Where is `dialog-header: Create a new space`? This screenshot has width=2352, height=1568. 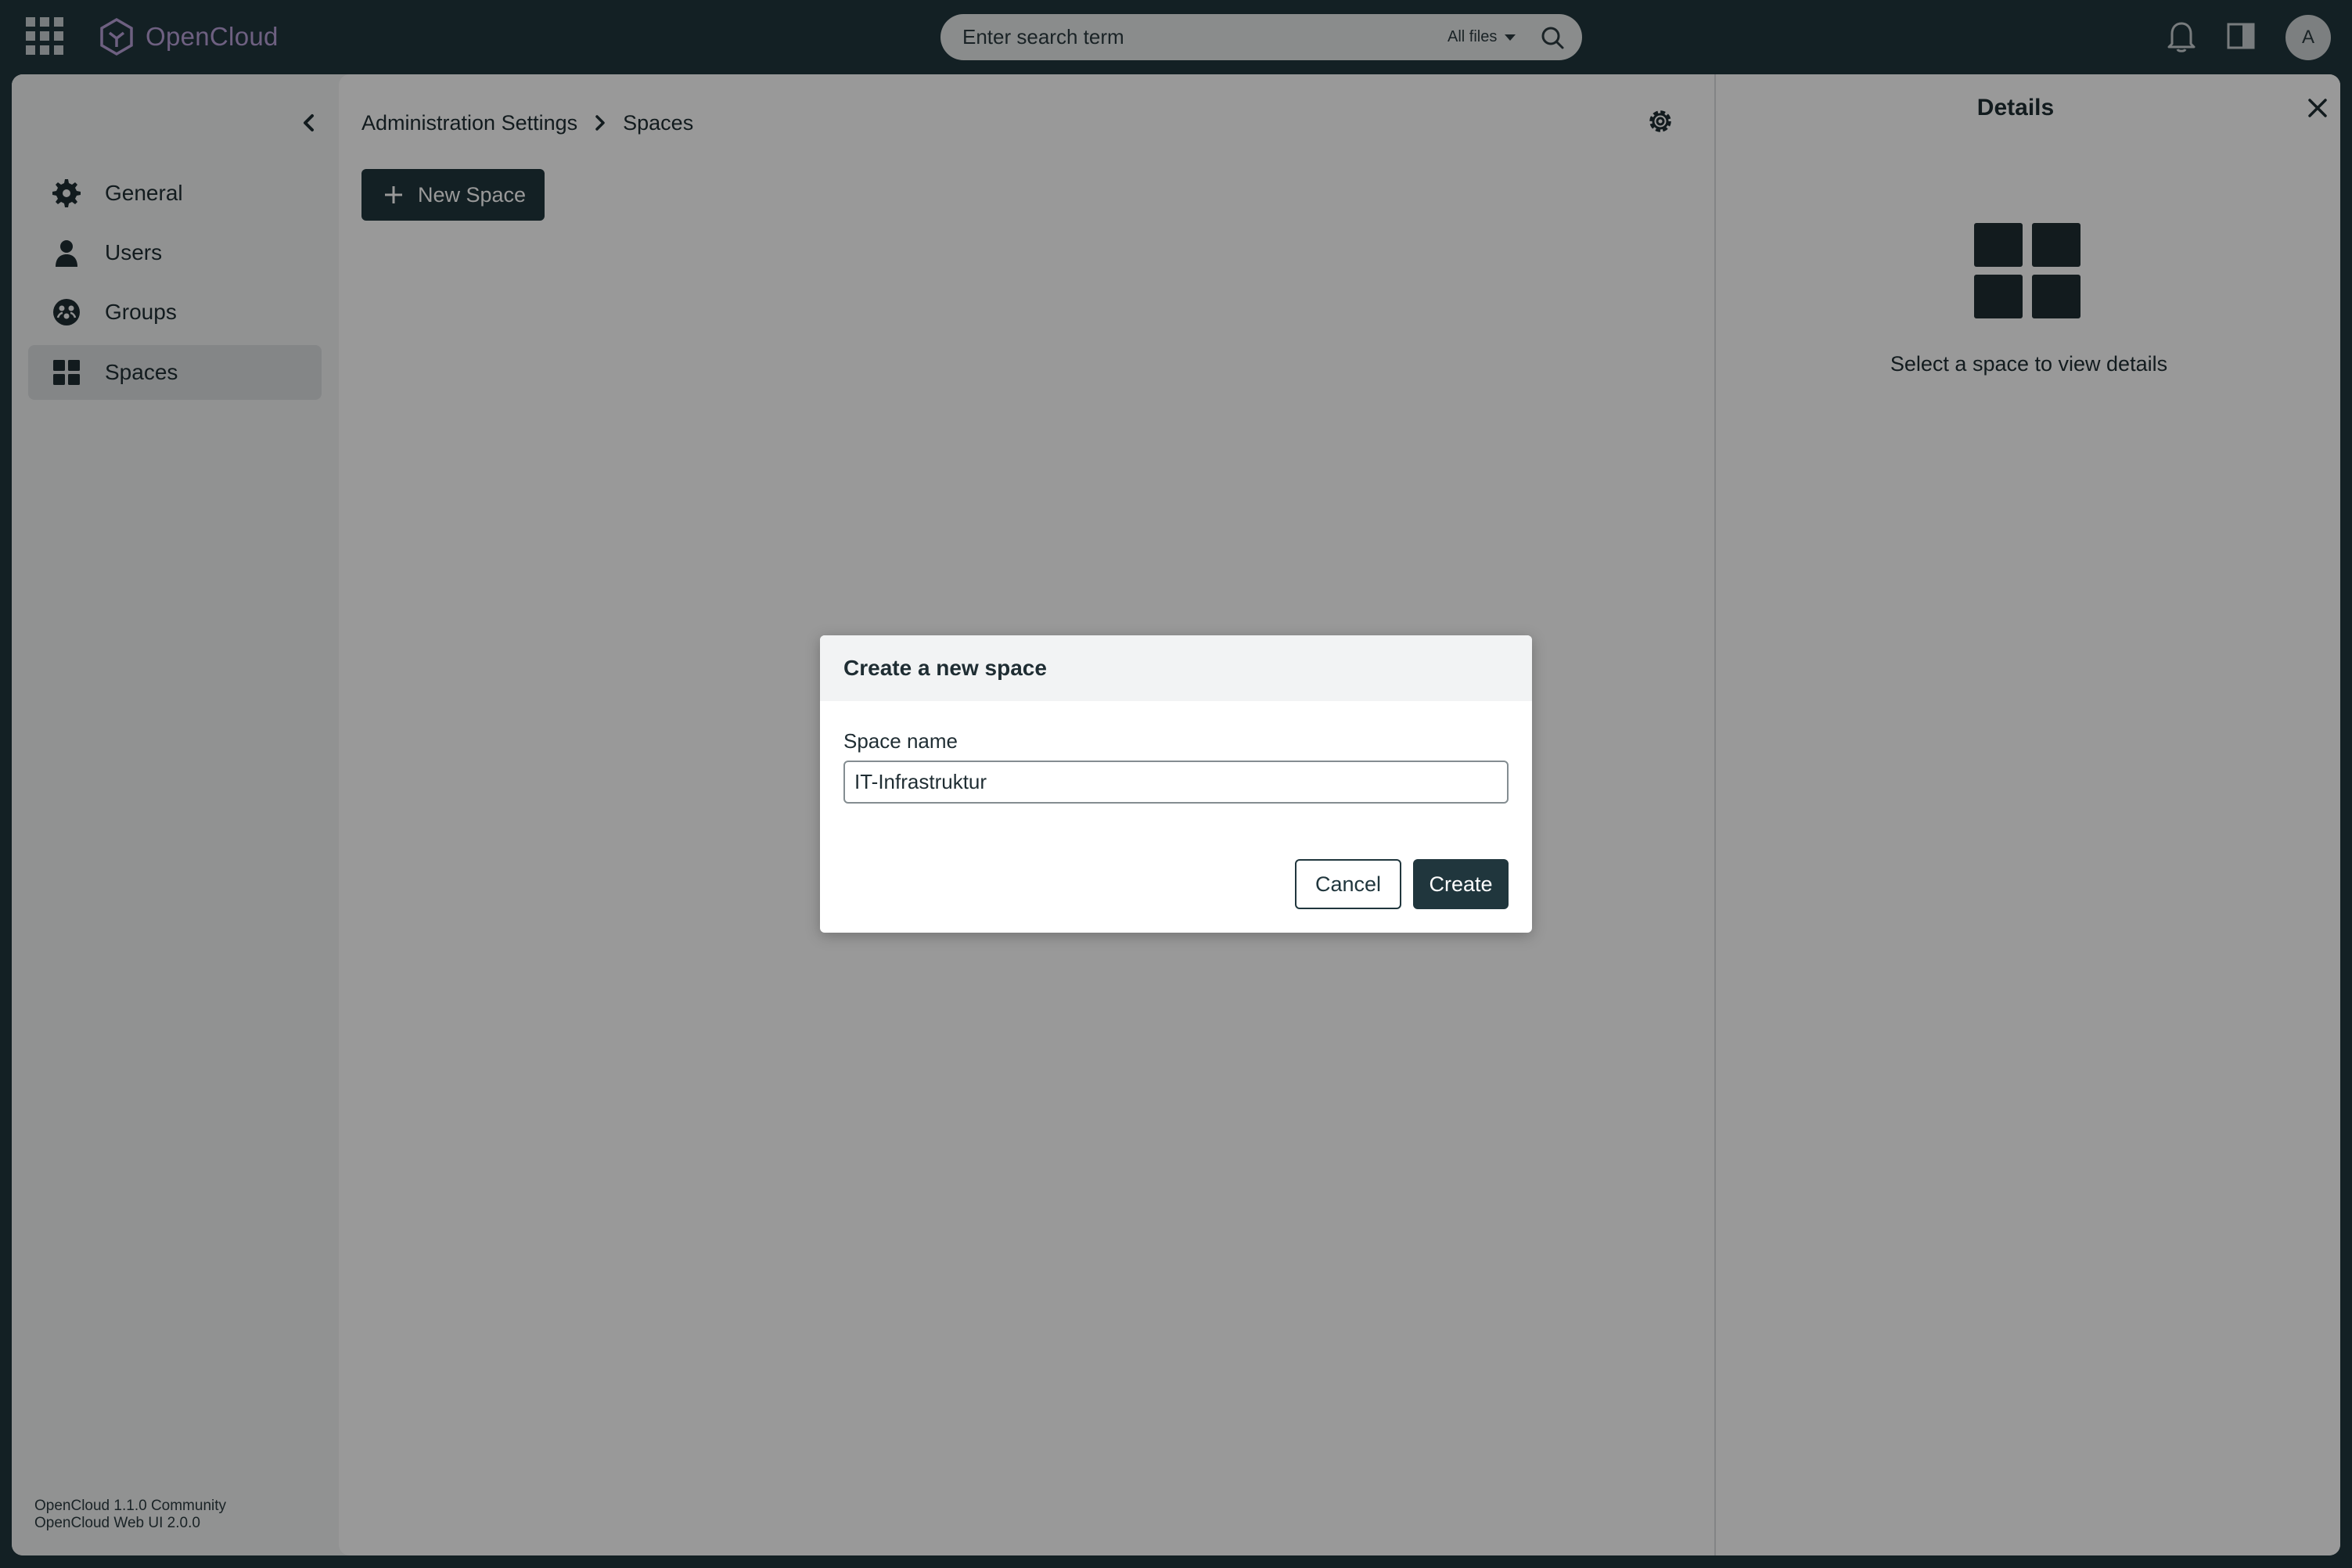 dialog-header: Create a new space is located at coordinates (1176, 668).